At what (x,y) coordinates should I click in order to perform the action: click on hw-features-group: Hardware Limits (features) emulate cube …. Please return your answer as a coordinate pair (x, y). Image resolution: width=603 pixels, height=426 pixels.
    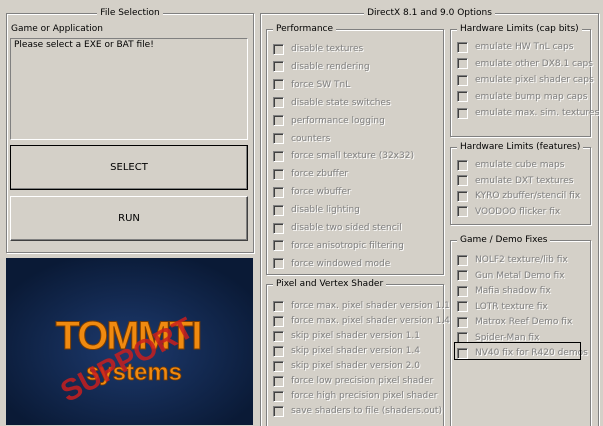
    Looking at the image, I should click on (520, 183).